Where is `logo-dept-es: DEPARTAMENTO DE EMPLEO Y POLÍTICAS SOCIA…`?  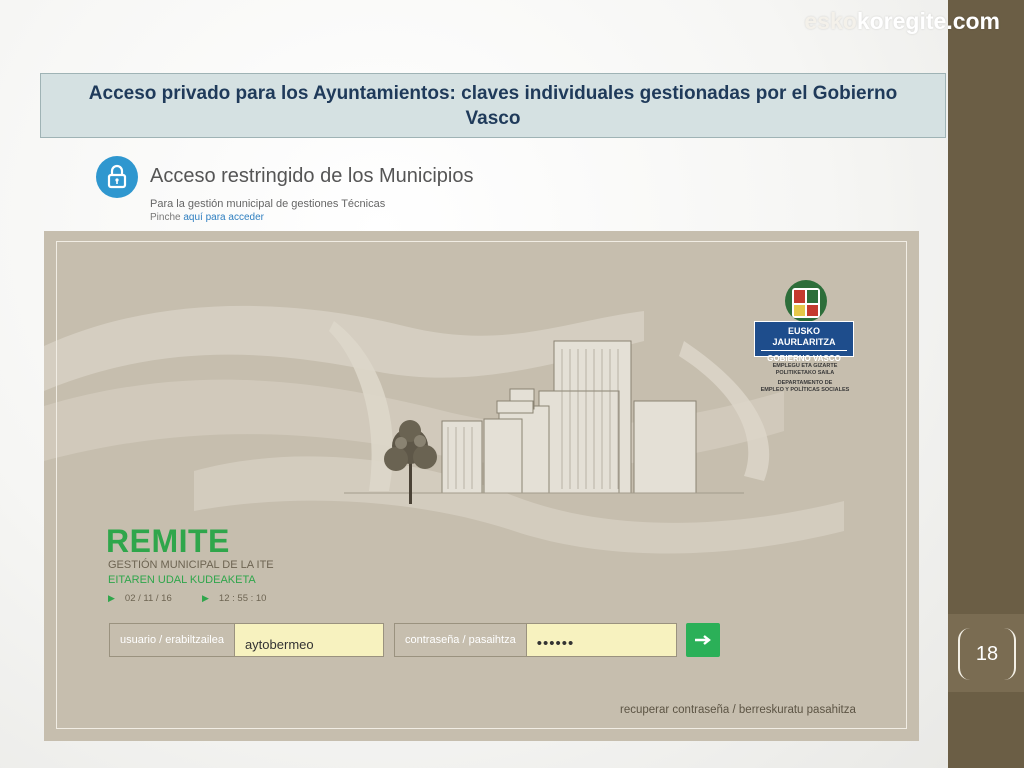 logo-dept-es: DEPARTAMENTO DE EMPLEO Y POLÍTICAS SOCIA… is located at coordinates (805, 386).